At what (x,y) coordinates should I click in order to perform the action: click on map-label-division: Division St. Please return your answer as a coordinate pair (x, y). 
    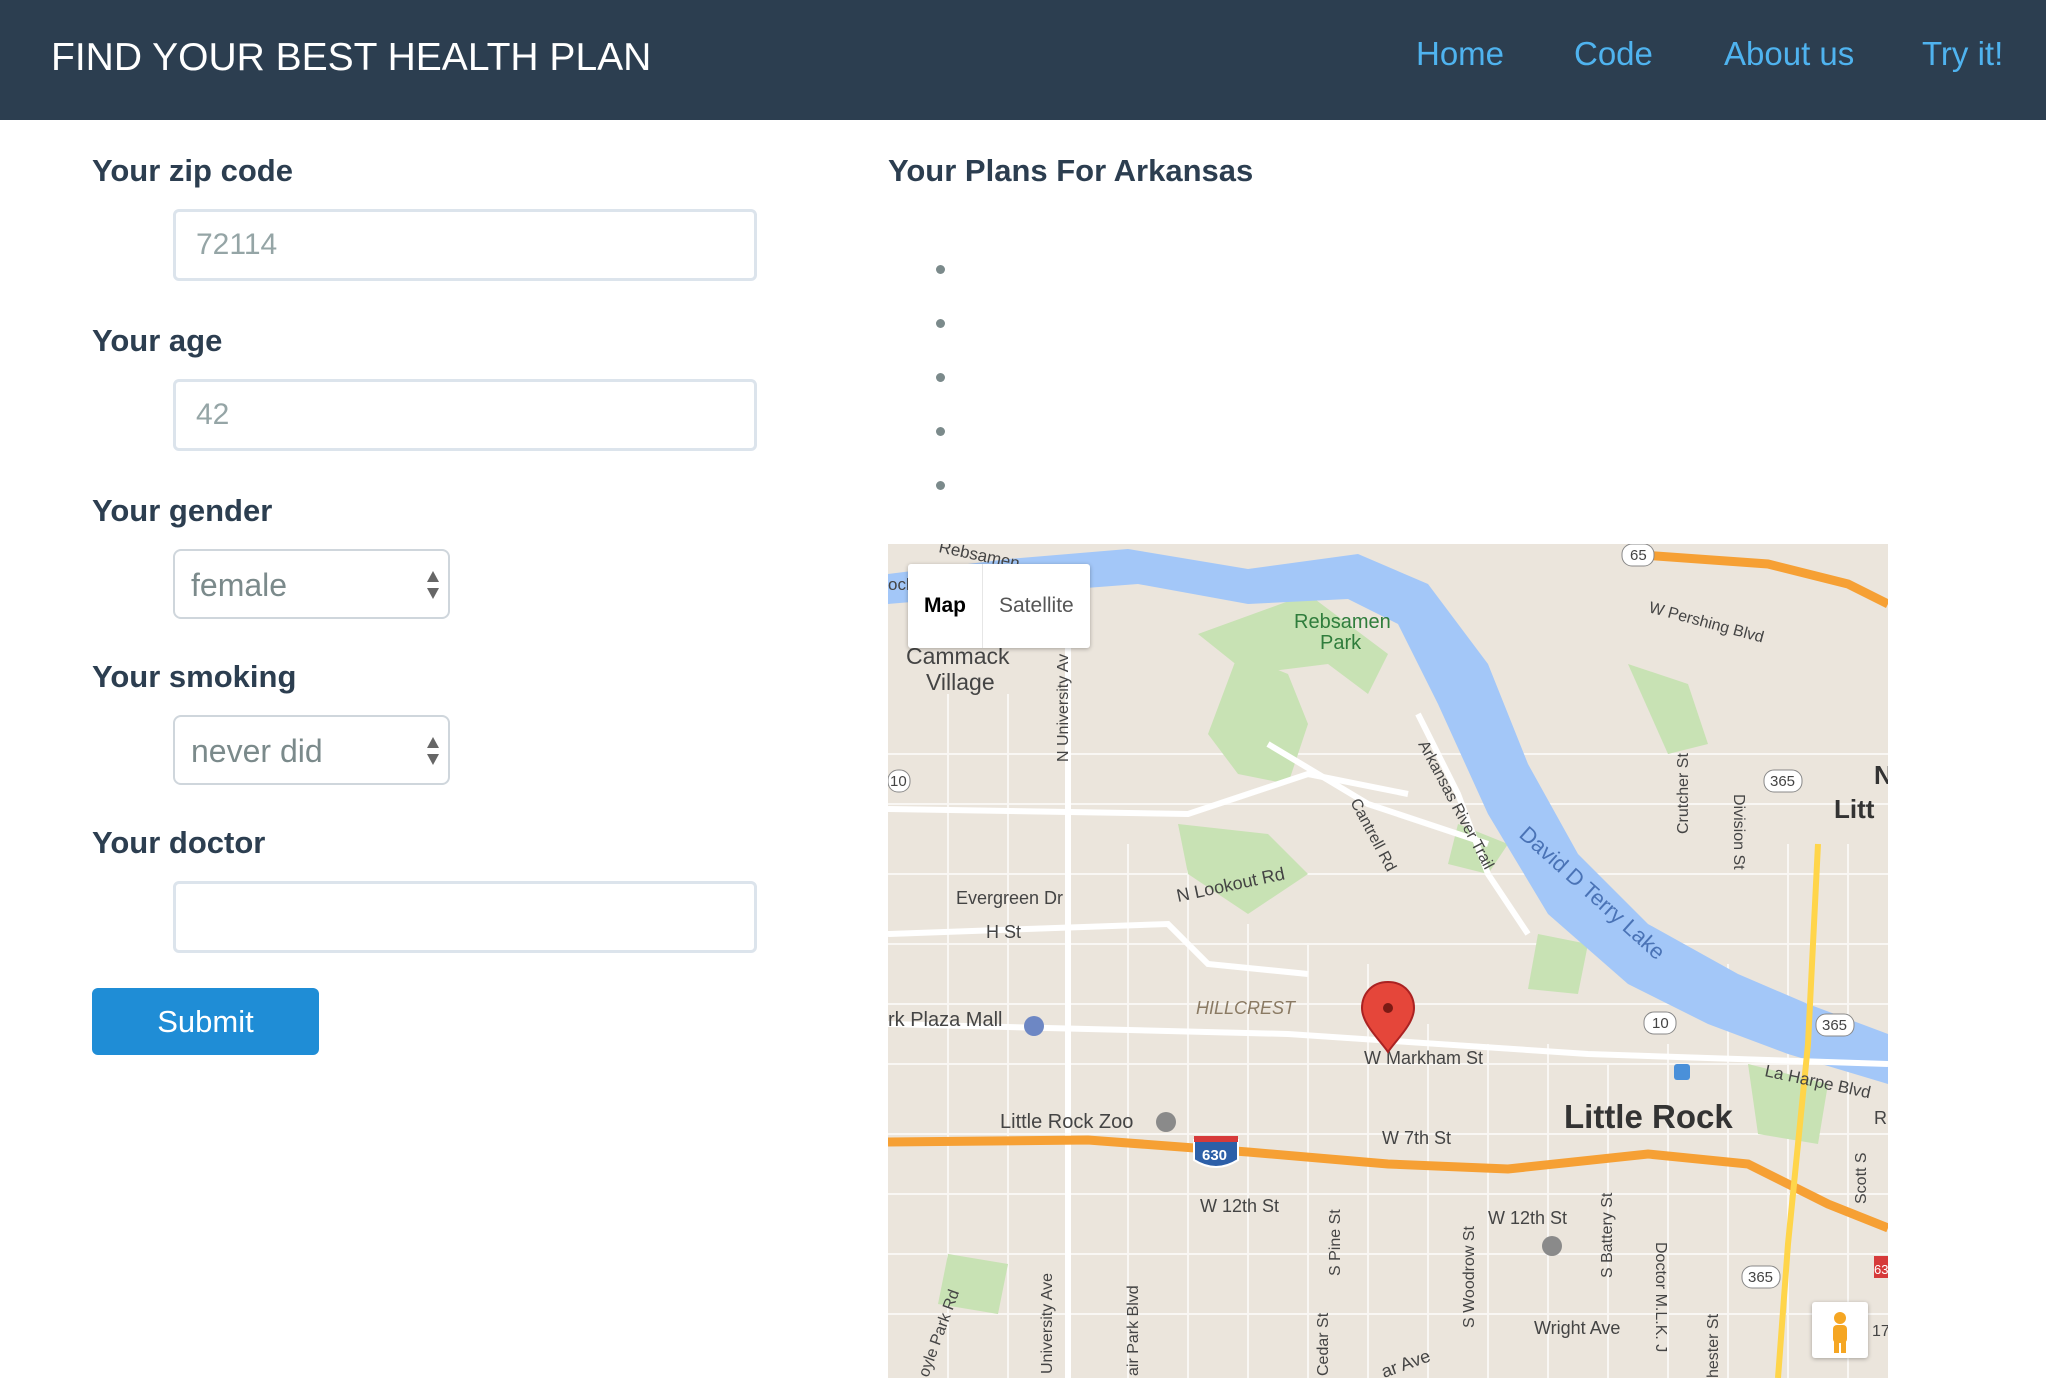
    Looking at the image, I should click on (1738, 832).